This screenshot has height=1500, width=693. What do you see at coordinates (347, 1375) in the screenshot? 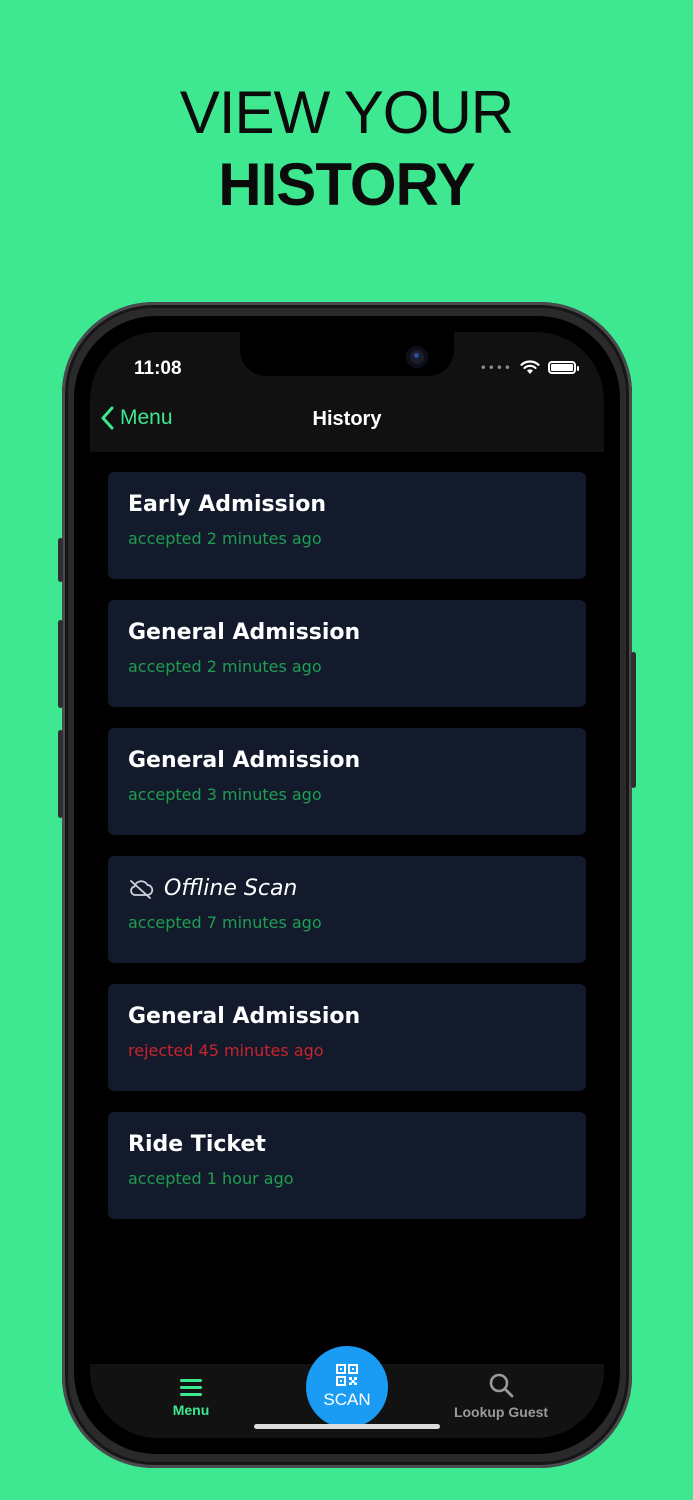
I see `qr-code-icon` at bounding box center [347, 1375].